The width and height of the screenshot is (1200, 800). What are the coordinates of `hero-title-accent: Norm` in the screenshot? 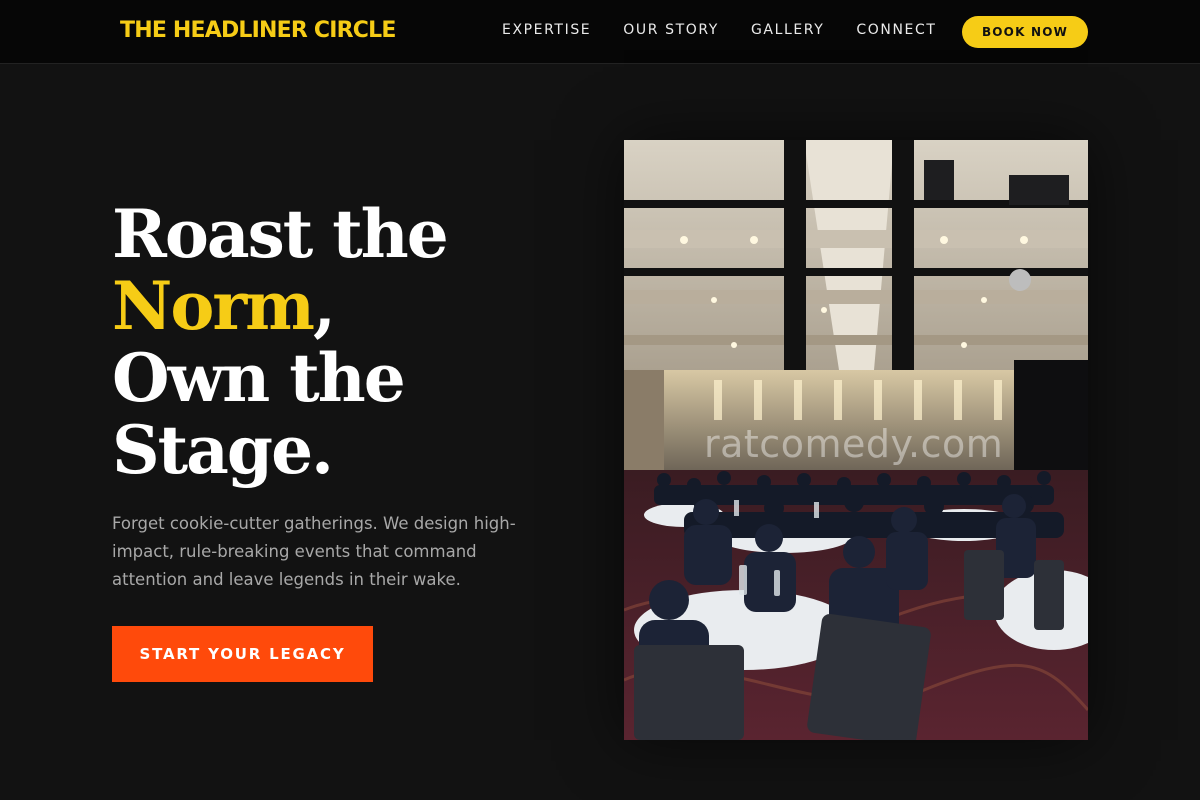 It's located at (213, 306).